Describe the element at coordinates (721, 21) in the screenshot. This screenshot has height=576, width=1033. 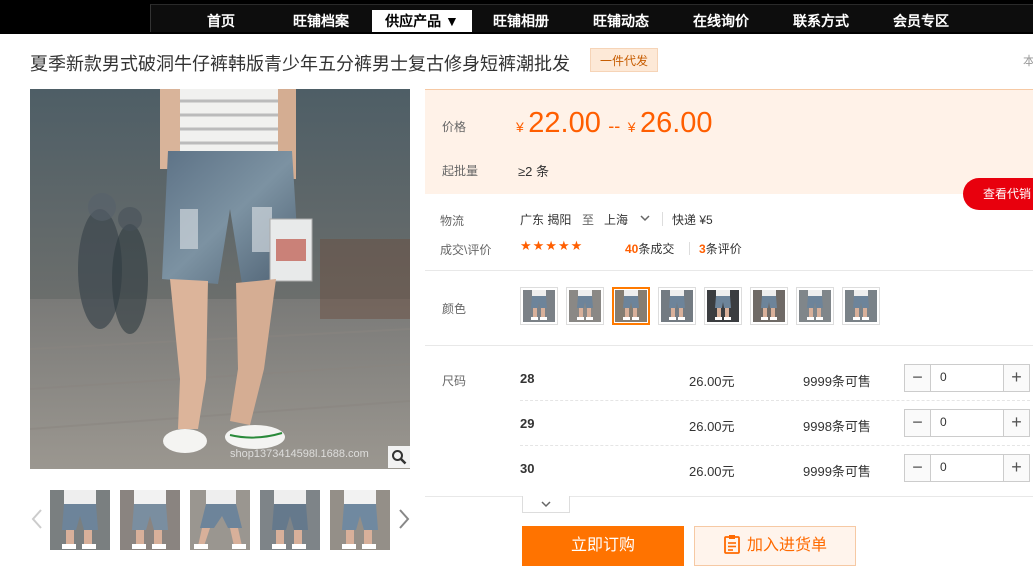
I see `nav-online-inquiry: 在线询价` at that location.